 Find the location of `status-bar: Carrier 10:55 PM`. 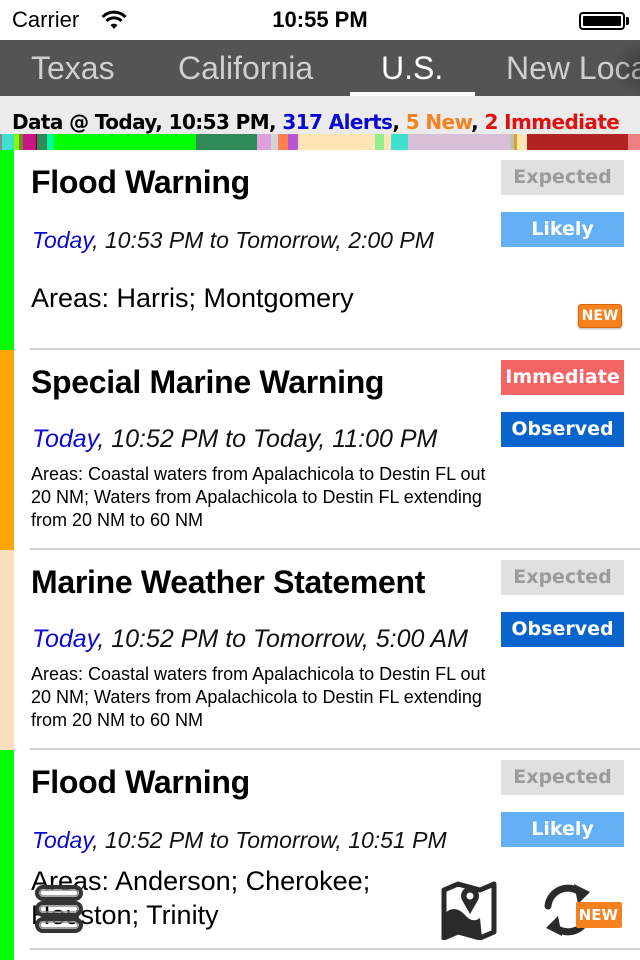

status-bar: Carrier 10:55 PM is located at coordinates (320, 20).